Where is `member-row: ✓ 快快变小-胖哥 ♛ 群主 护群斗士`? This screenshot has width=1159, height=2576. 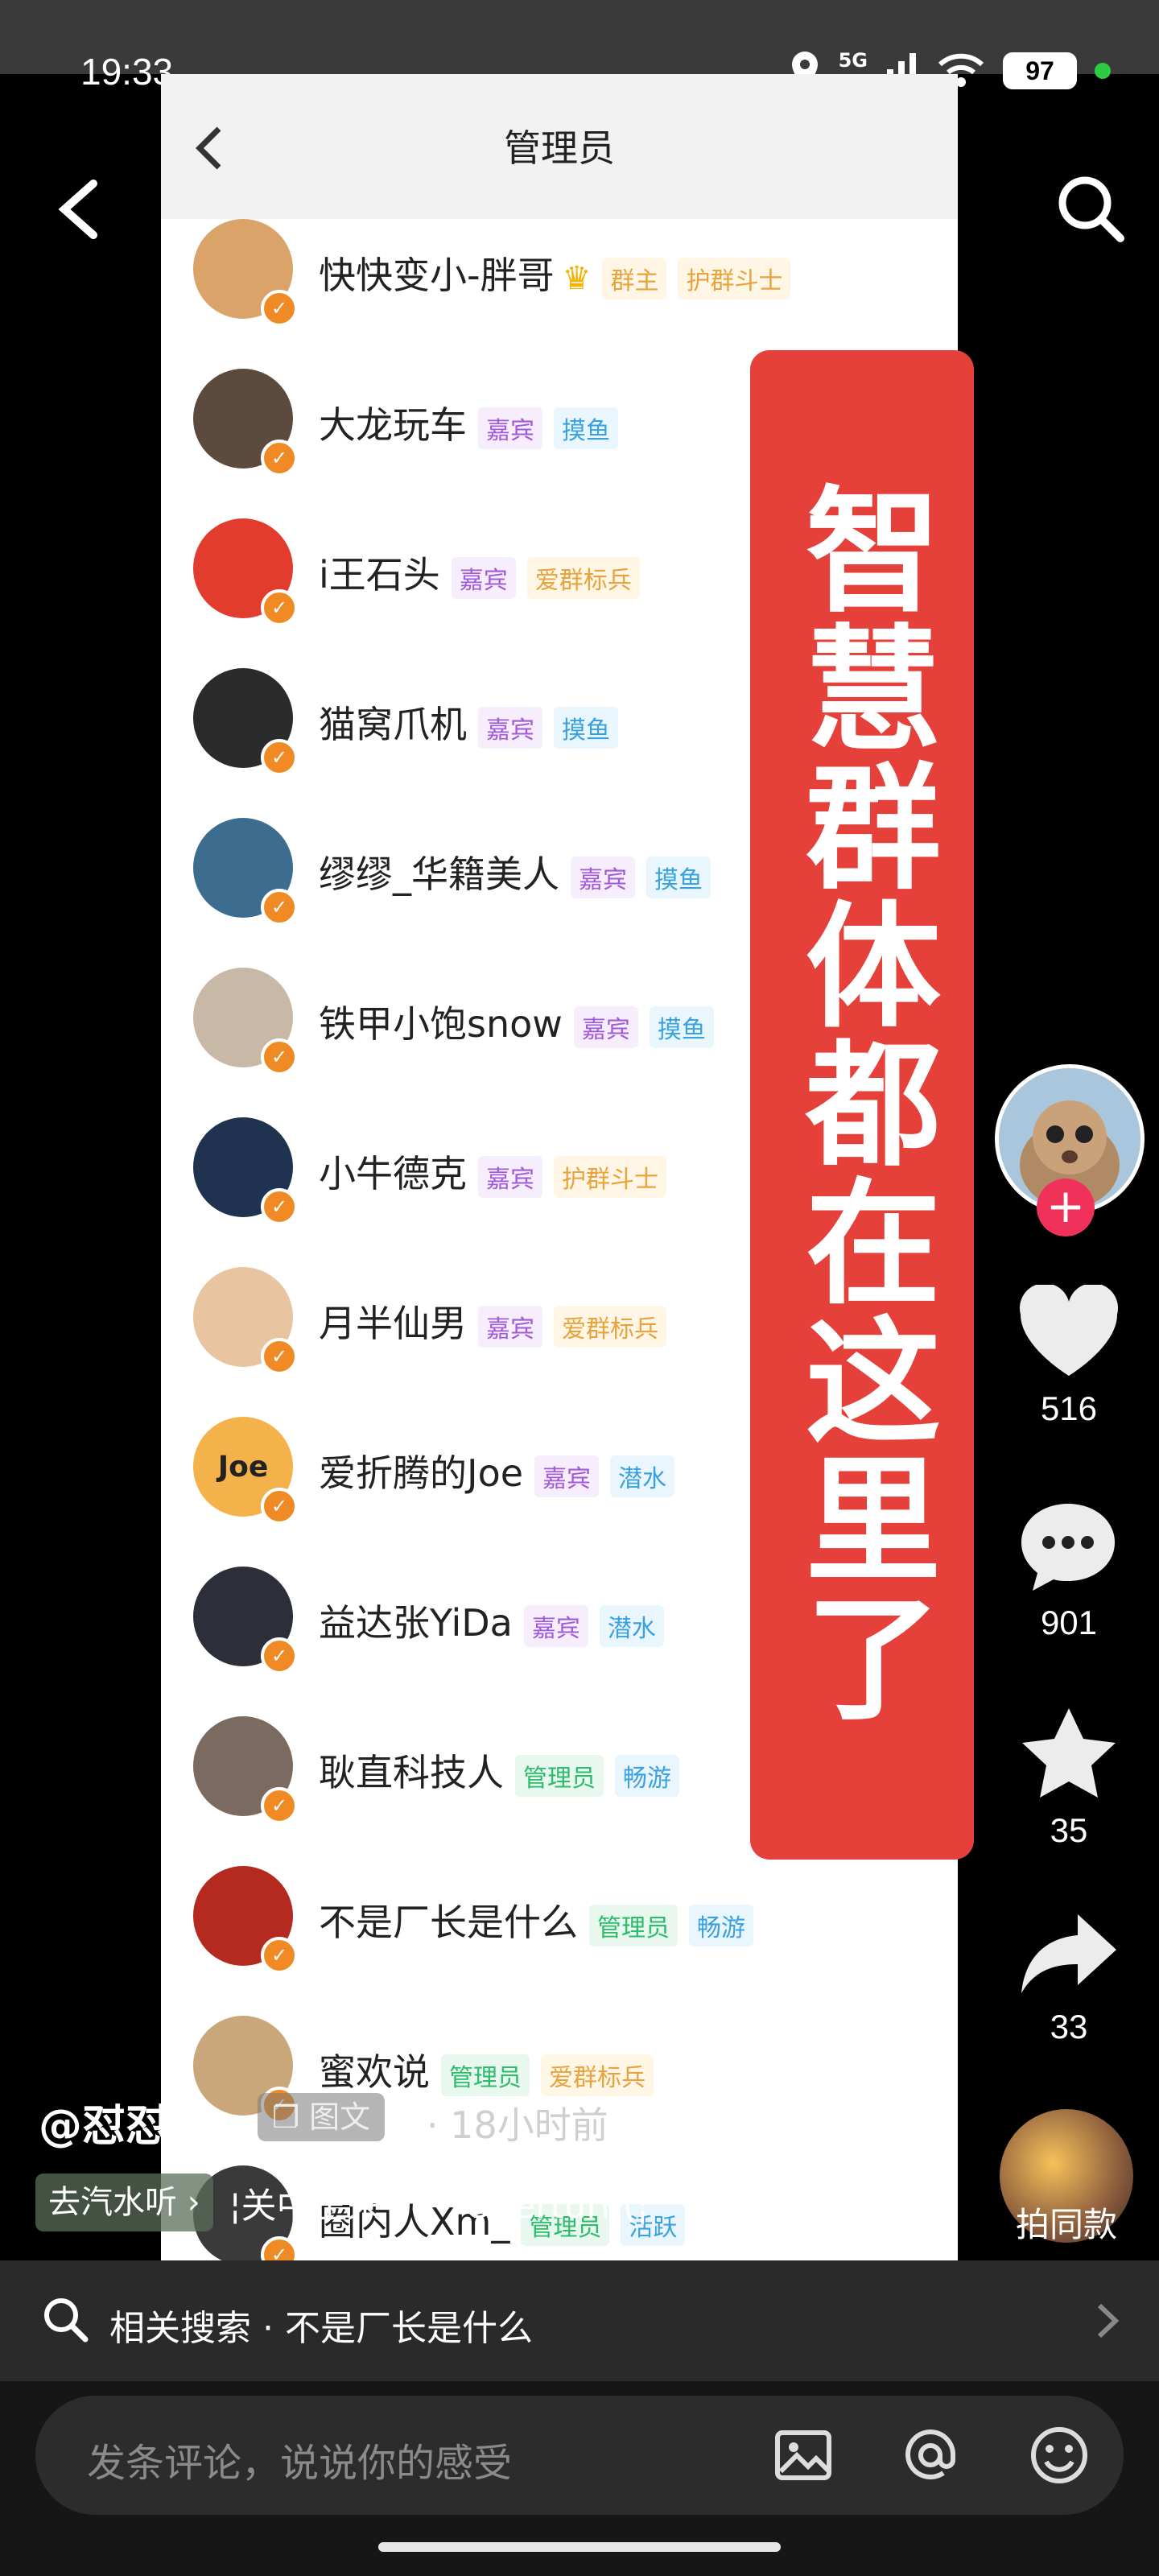
member-row: ✓ 快快变小-胖哥 ♛ 群主 护群斗士 is located at coordinates (559, 270).